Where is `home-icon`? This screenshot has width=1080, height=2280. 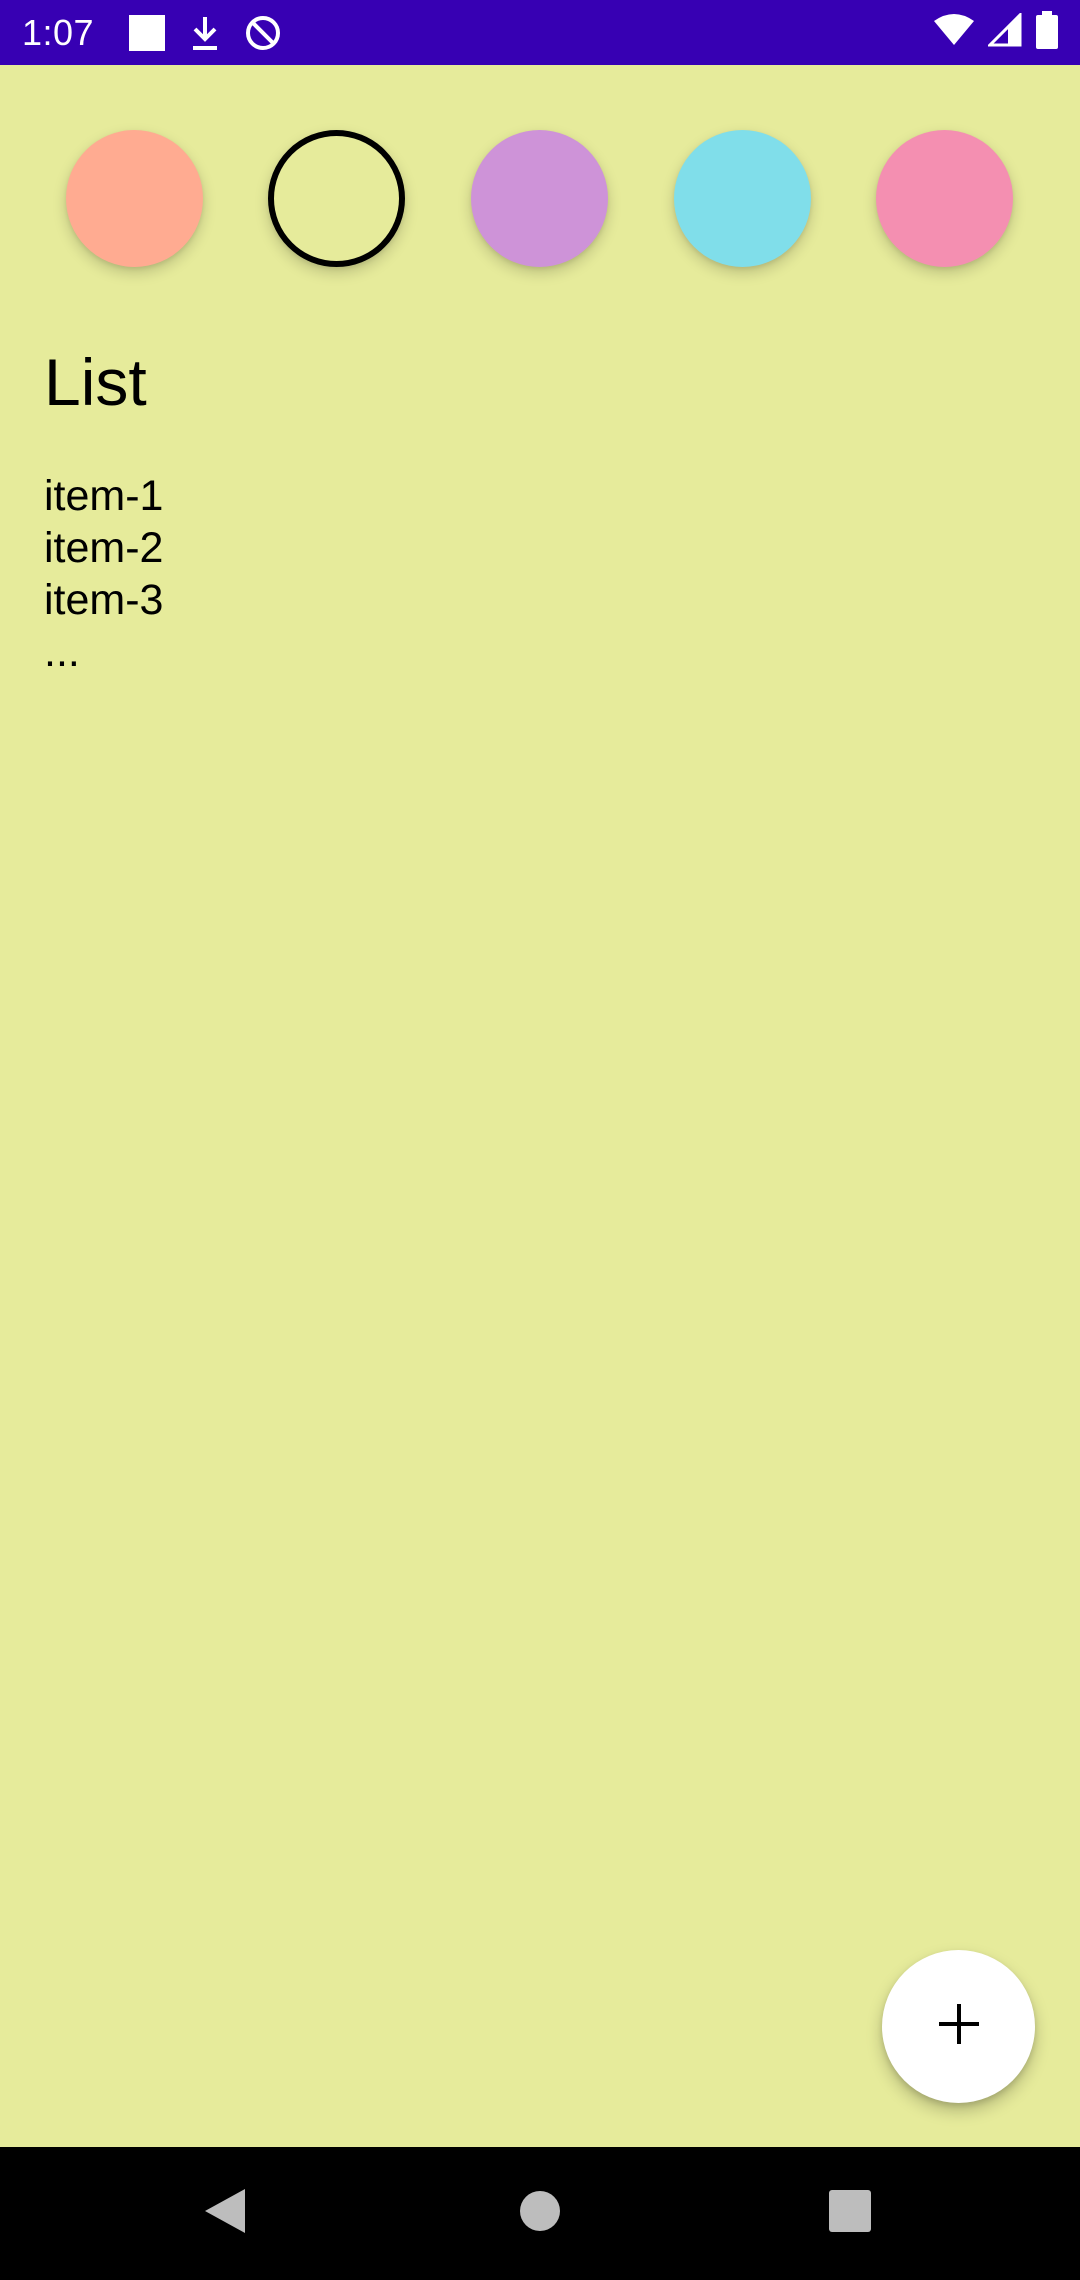 home-icon is located at coordinates (540, 2213).